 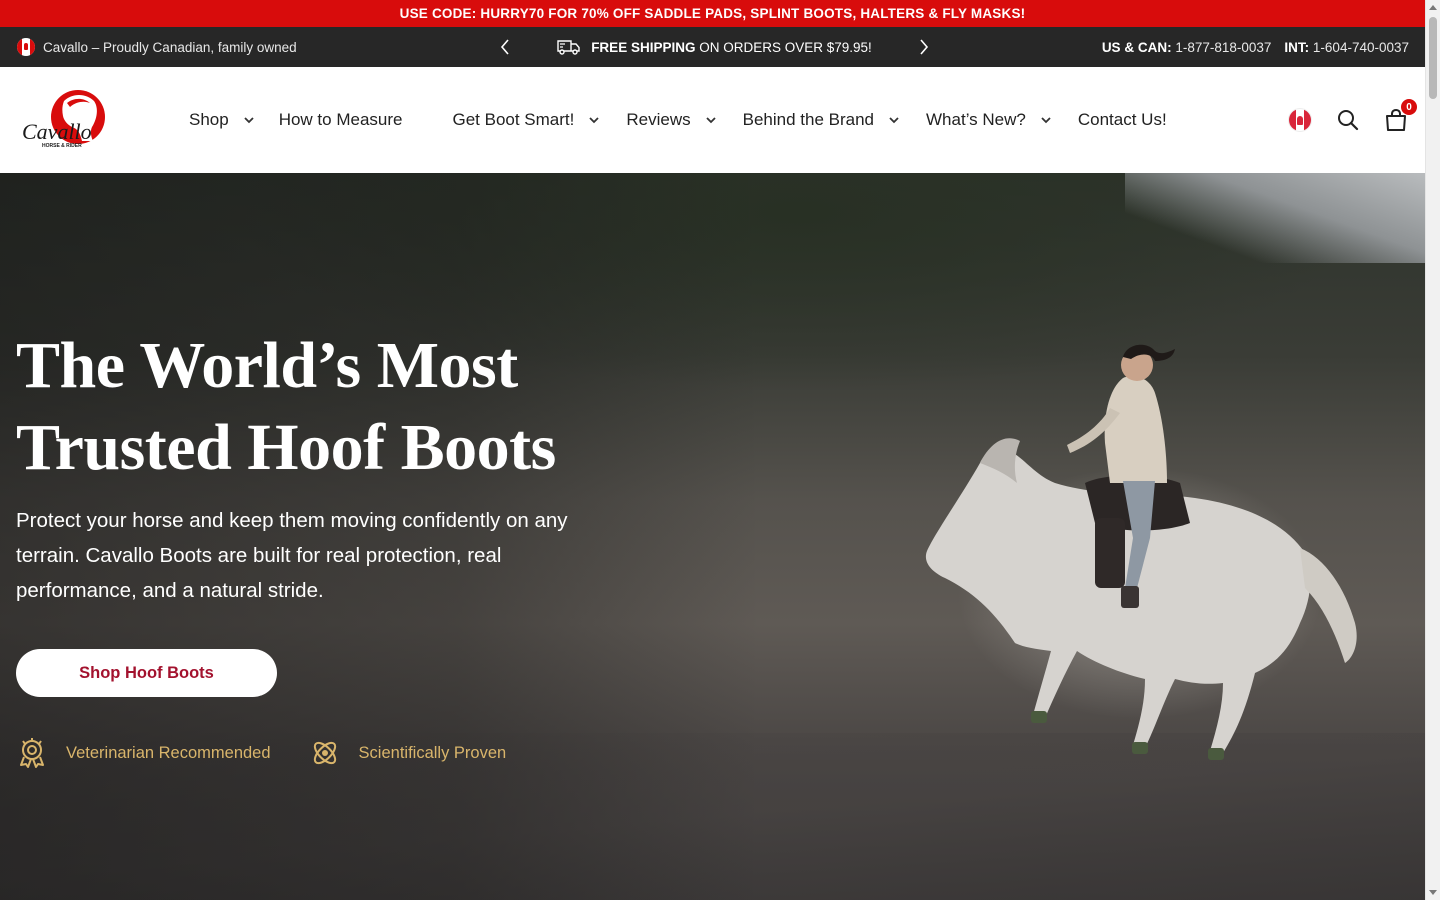 I want to click on scrollbar-thumb, so click(x=1433, y=58).